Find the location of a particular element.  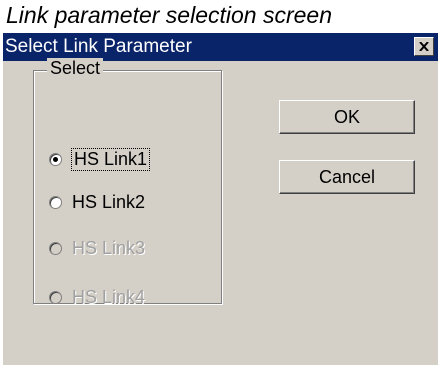

window-title: Select Link Parameter is located at coordinates (98, 46).